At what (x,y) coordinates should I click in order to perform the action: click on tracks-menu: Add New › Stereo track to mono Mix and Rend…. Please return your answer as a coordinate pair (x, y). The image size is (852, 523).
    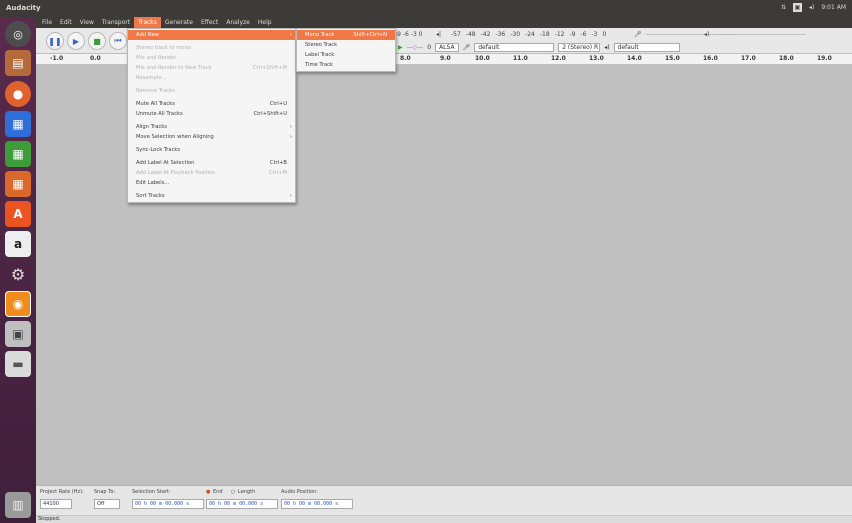
    Looking at the image, I should click on (211, 115).